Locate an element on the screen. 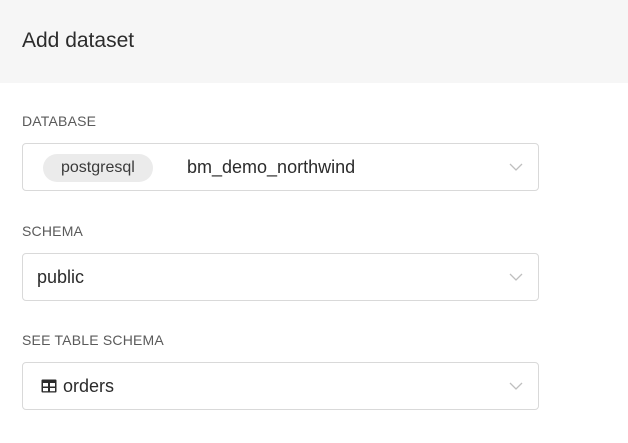 This screenshot has width=628, height=443. table-value: orders is located at coordinates (89, 386).